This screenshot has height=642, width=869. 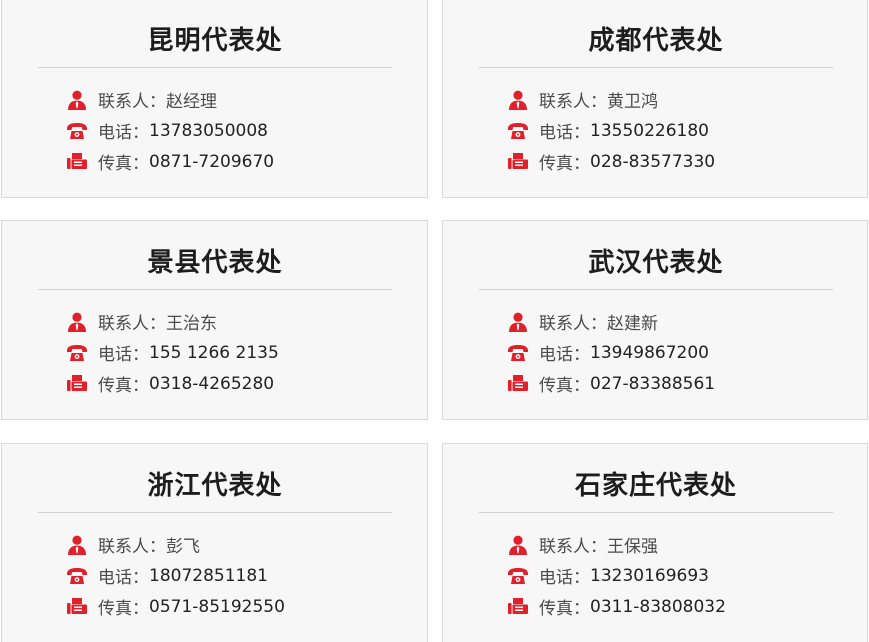 What do you see at coordinates (214, 353) in the screenshot?
I see `phone-number: 155 1266 2135` at bounding box center [214, 353].